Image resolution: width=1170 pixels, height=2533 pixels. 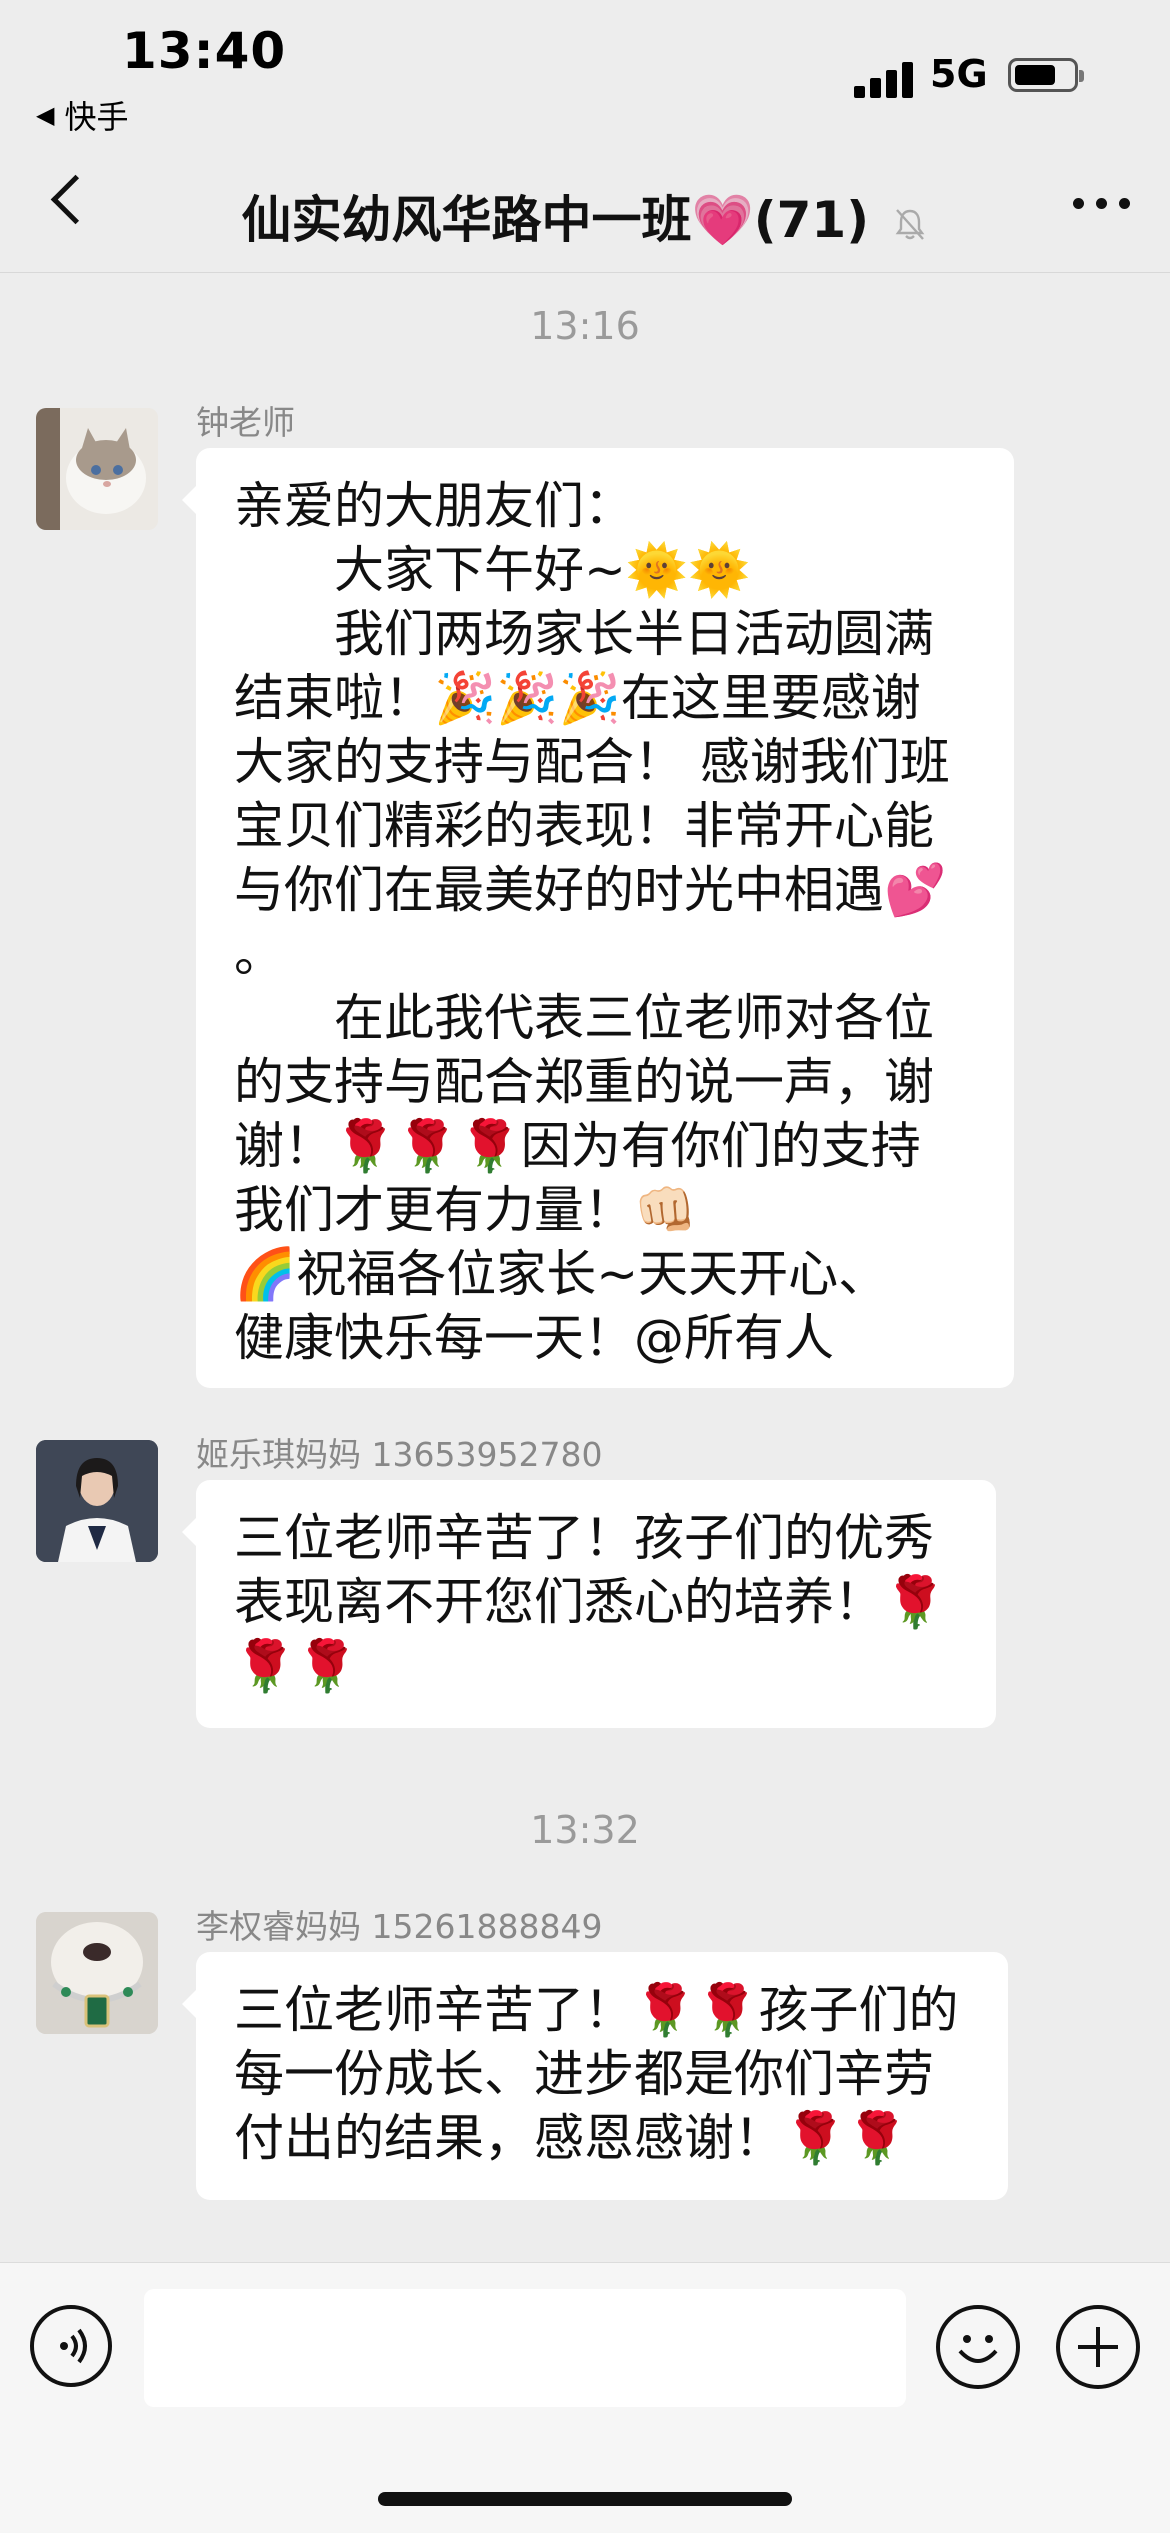 I want to click on message-line: 大家下午好~🌞🌞, so click(x=492, y=570).